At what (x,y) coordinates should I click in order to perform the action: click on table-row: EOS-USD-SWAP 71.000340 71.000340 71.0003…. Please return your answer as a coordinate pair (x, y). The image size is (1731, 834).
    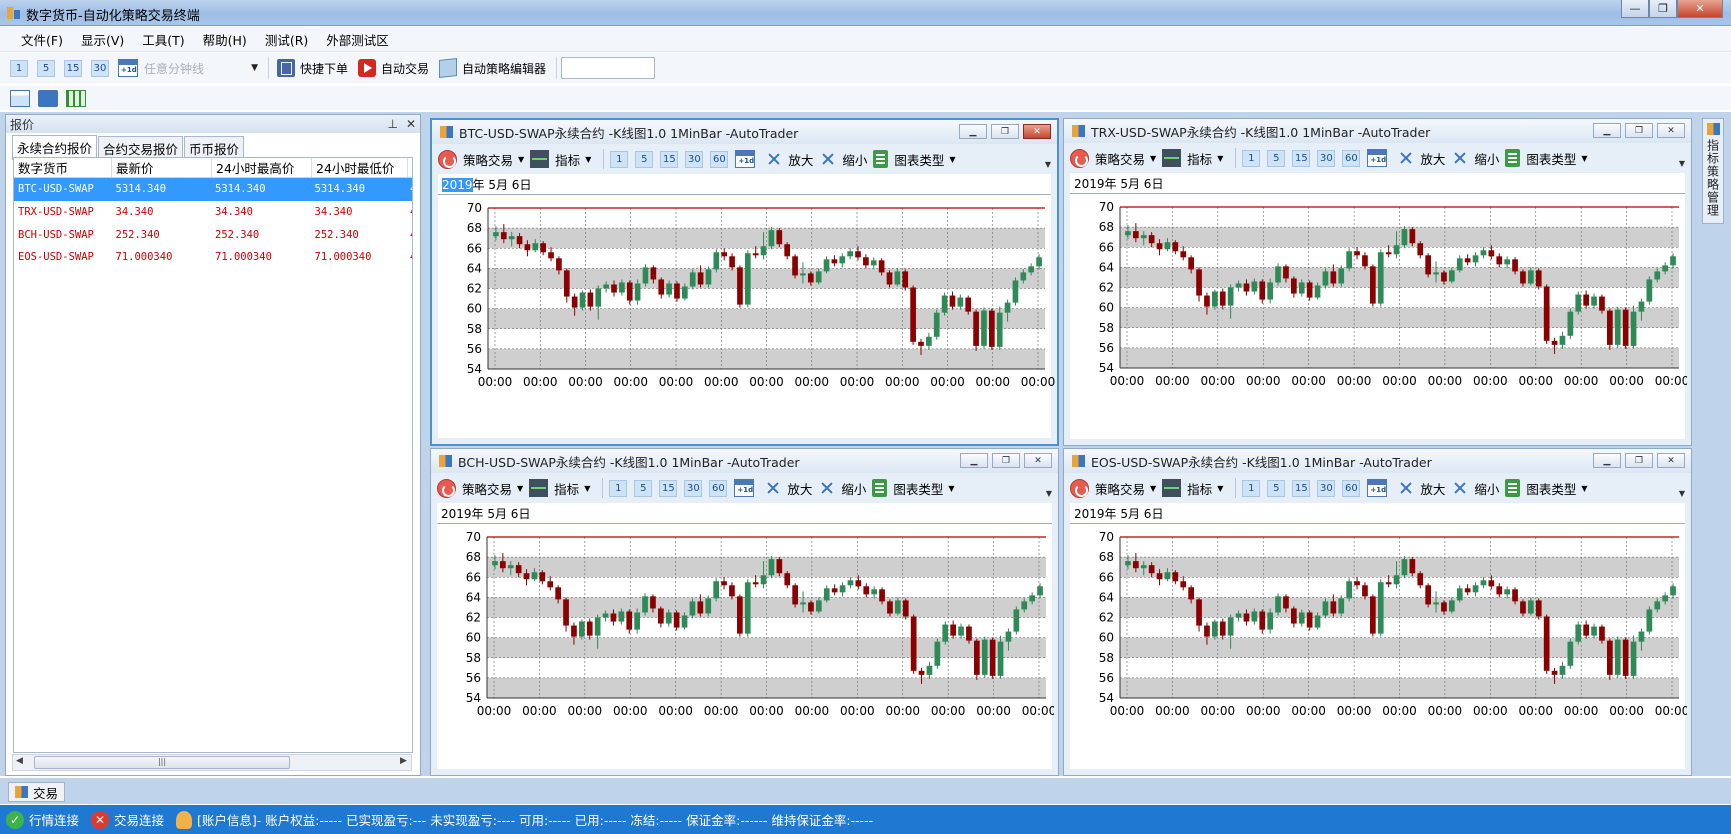
    Looking at the image, I should click on (213, 257).